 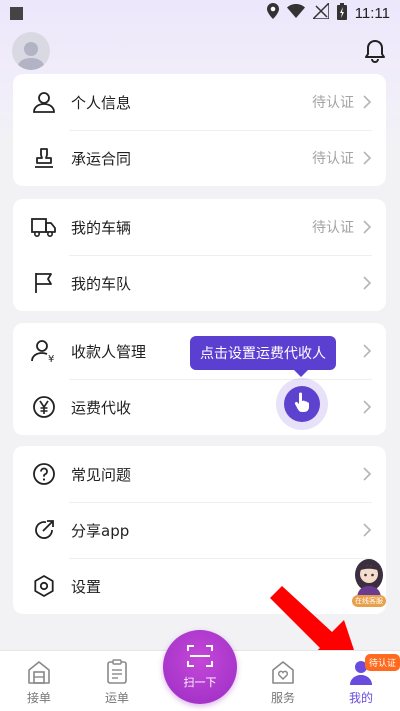 What do you see at coordinates (44, 351) in the screenshot?
I see `payee-icon: ¥` at bounding box center [44, 351].